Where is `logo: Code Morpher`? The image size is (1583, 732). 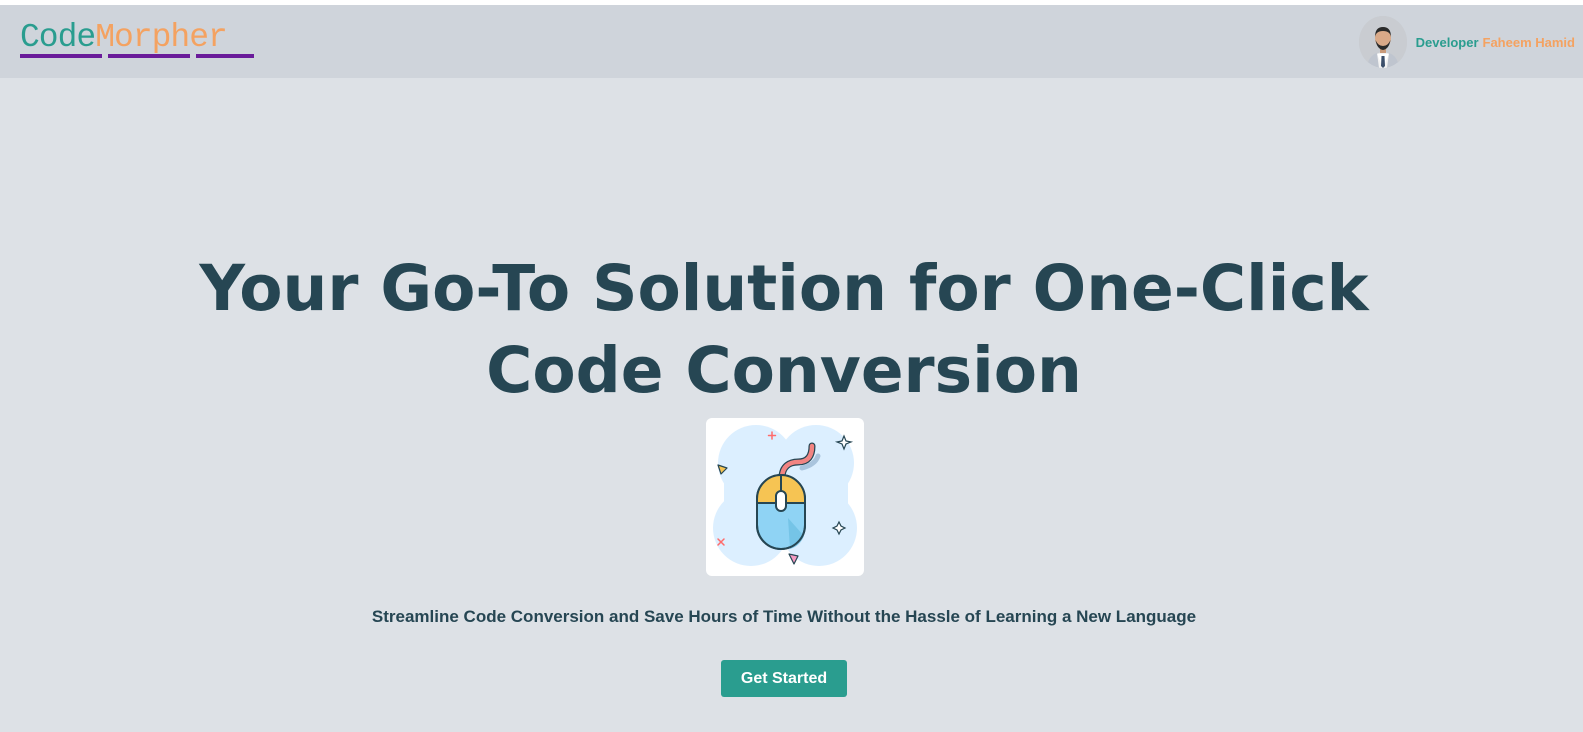
logo: Code Morpher is located at coordinates (137, 41).